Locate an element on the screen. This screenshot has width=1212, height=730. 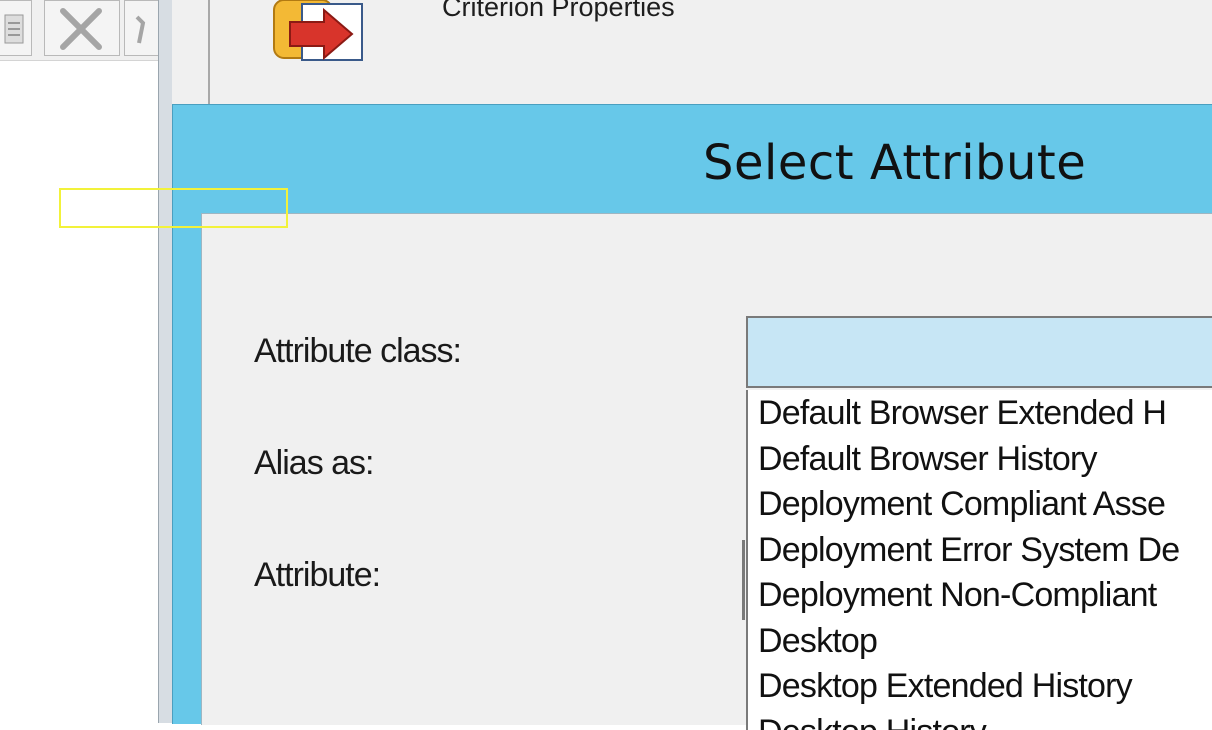
alias-as-label: Alias as: is located at coordinates (314, 463).